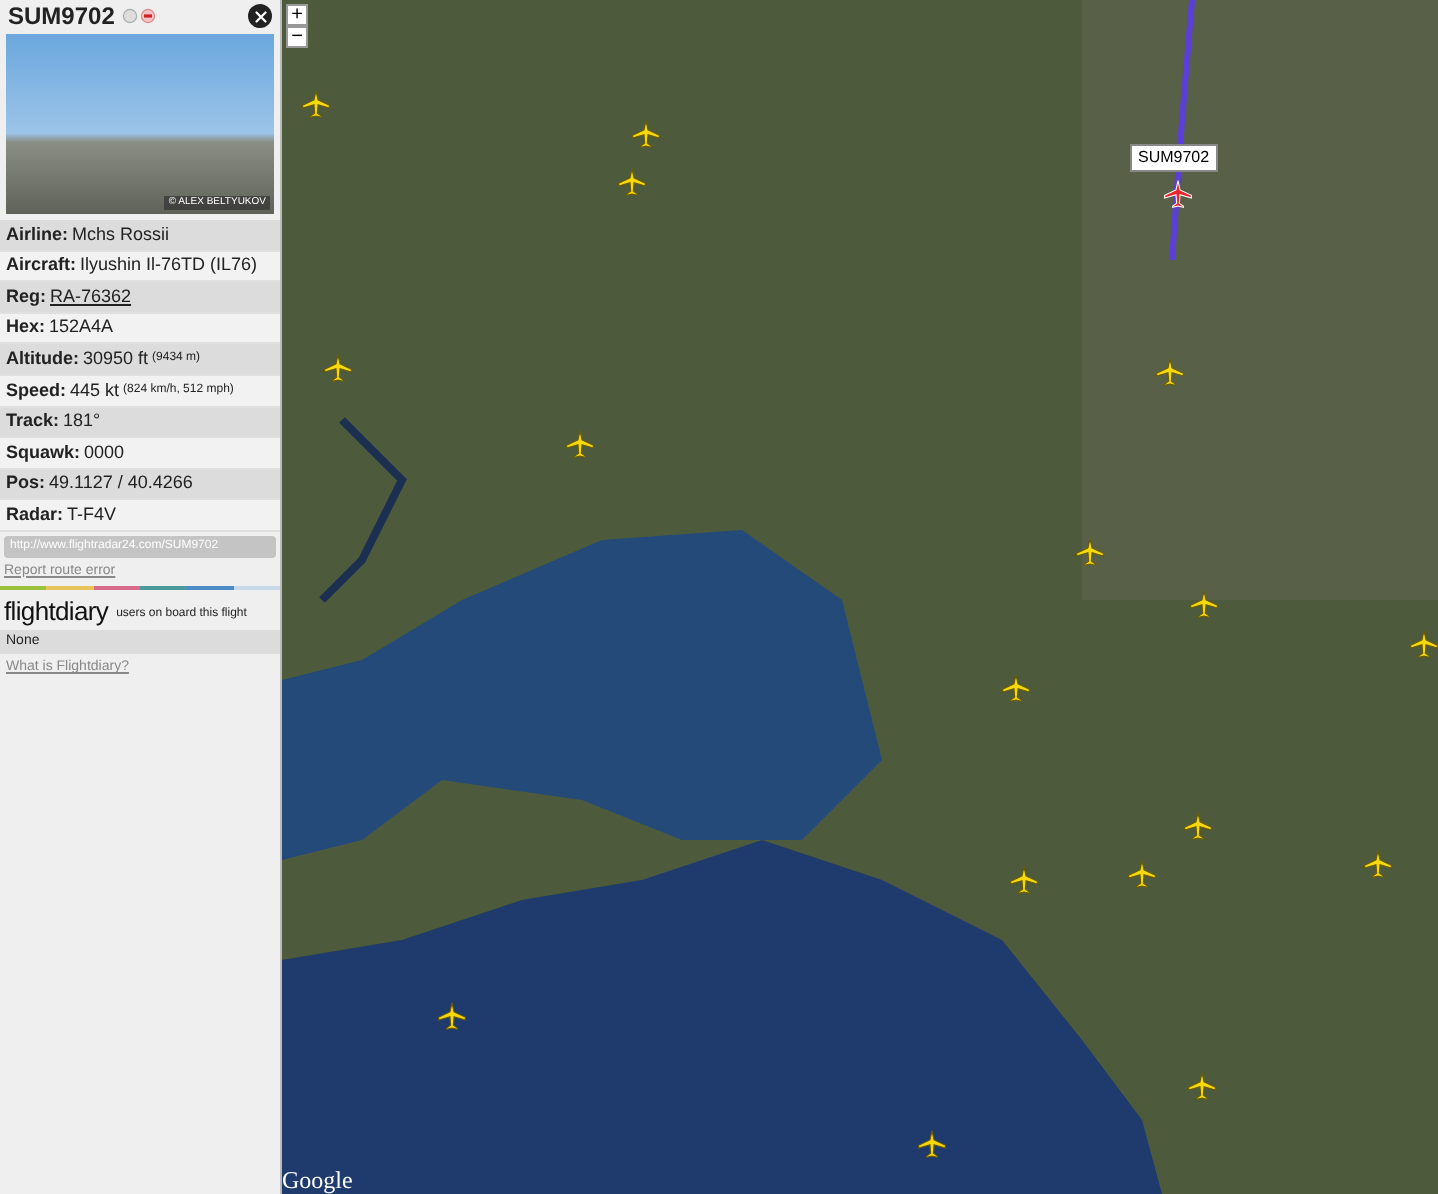  I want to click on info-label: Hex:, so click(26, 327).